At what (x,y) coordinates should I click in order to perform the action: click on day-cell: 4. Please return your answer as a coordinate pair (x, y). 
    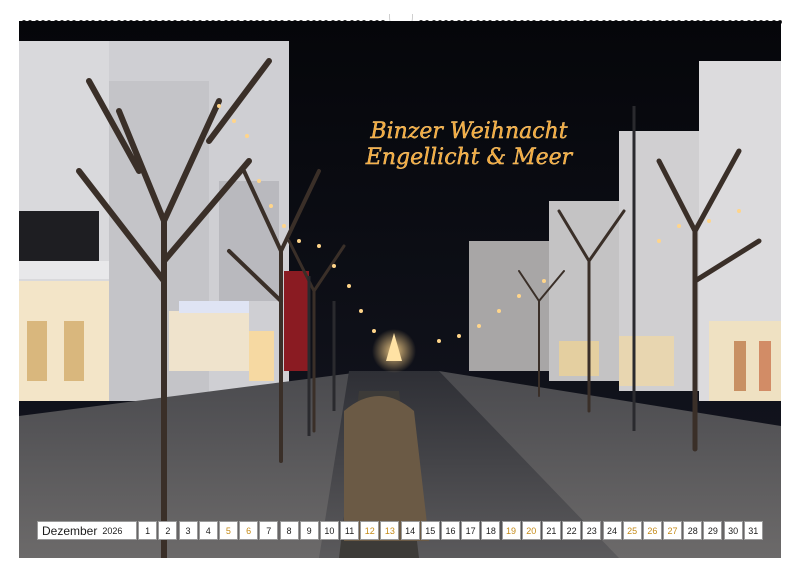
    Looking at the image, I should click on (208, 530).